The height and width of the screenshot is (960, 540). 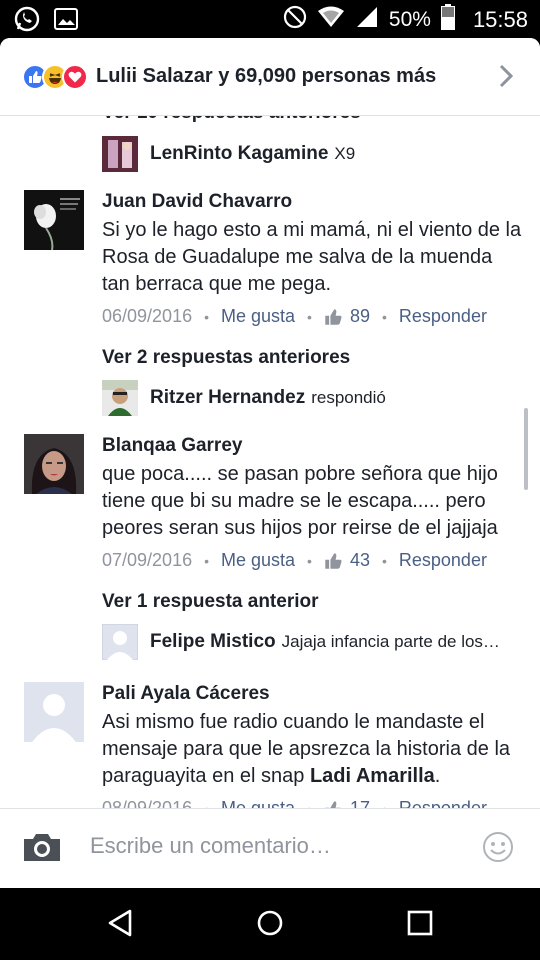 I want to click on view-previous-replies-link: Ver 2 respuestas anteriores, so click(x=226, y=358).